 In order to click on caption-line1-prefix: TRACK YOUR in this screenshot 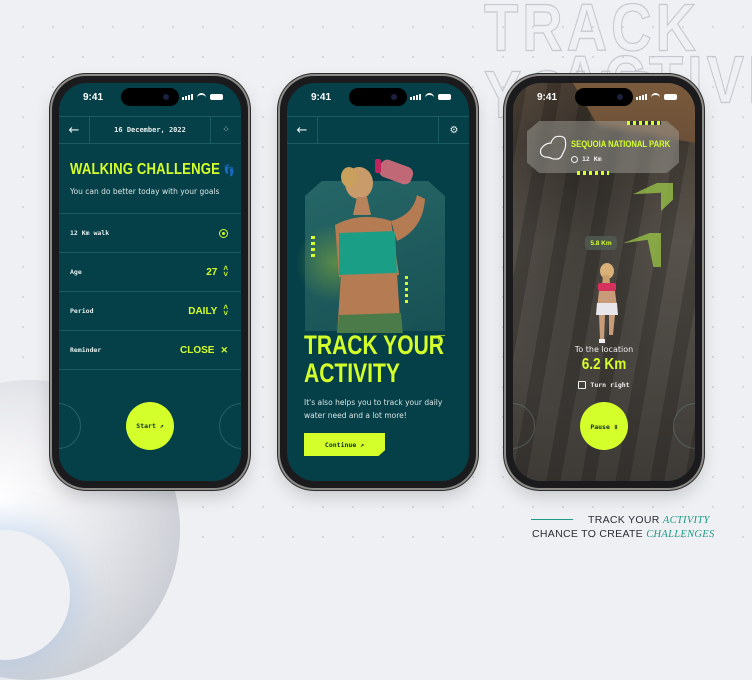, I will do `click(624, 520)`.